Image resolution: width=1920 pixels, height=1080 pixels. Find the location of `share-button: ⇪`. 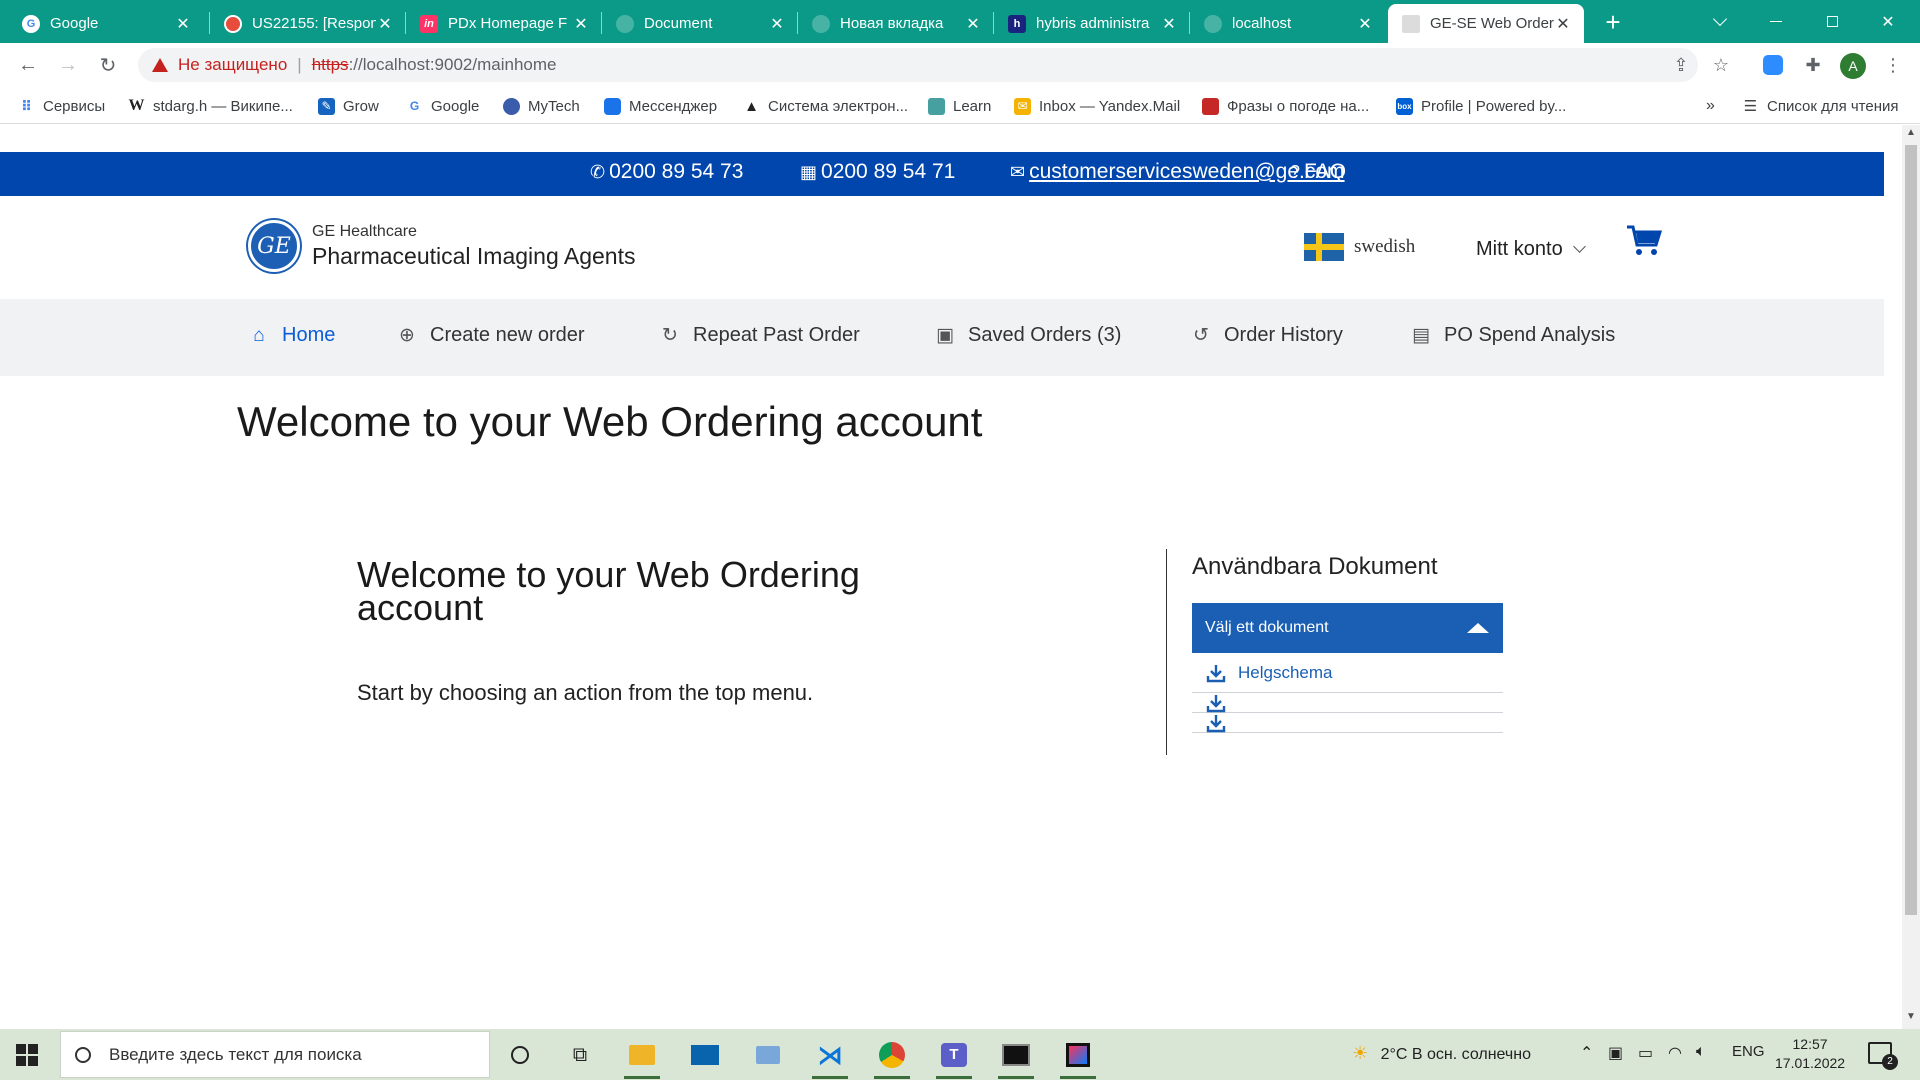

share-button: ⇪ is located at coordinates (1681, 65).